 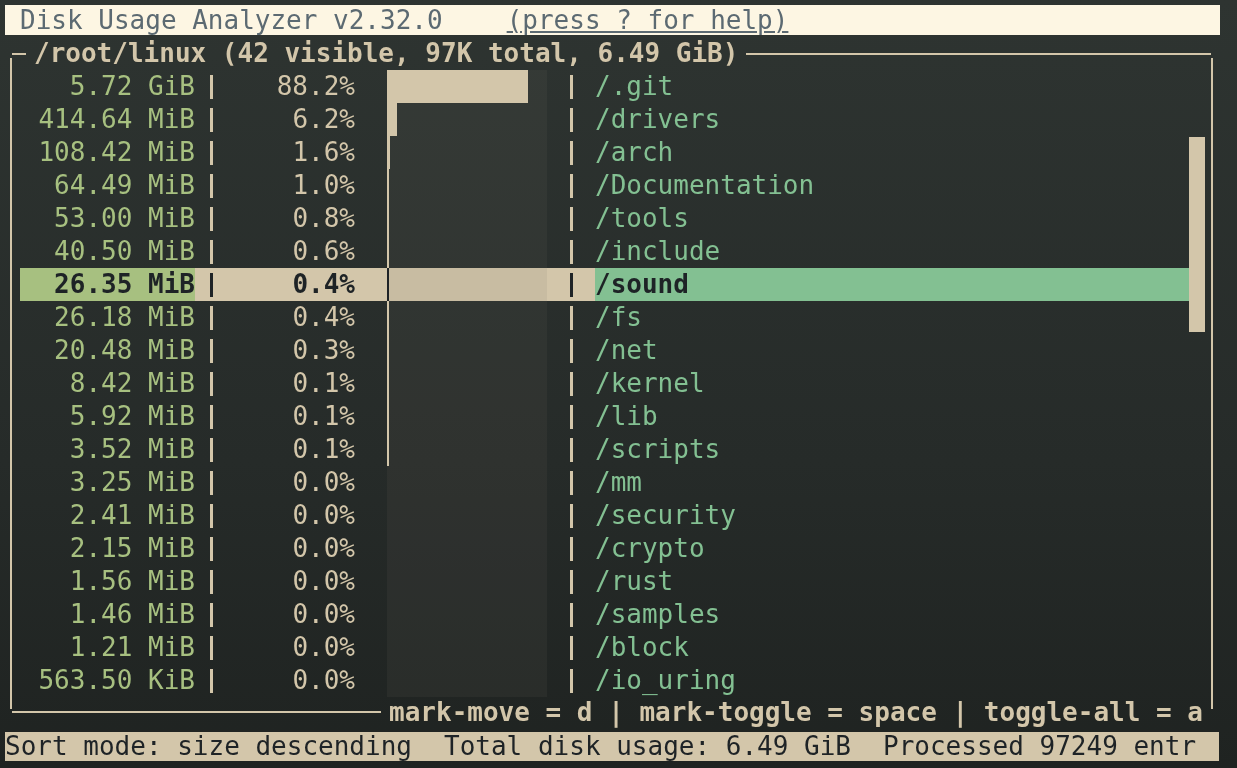 I want to click on directory-name: /block, so click(x=642, y=647).